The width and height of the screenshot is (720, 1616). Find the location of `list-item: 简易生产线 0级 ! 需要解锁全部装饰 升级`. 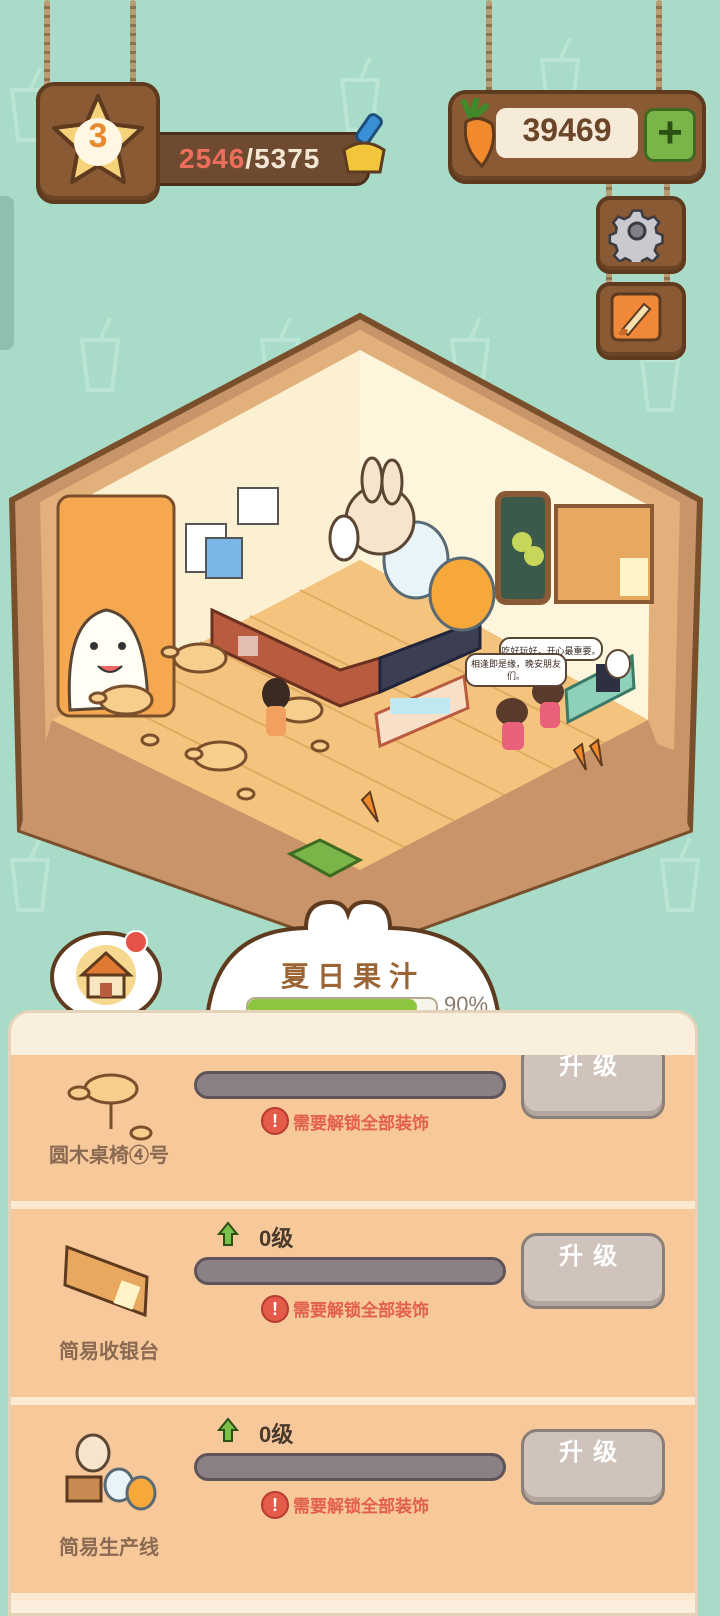

list-item: 简易生产线 0级 ! 需要解锁全部装饰 升级 is located at coordinates (353, 1503).